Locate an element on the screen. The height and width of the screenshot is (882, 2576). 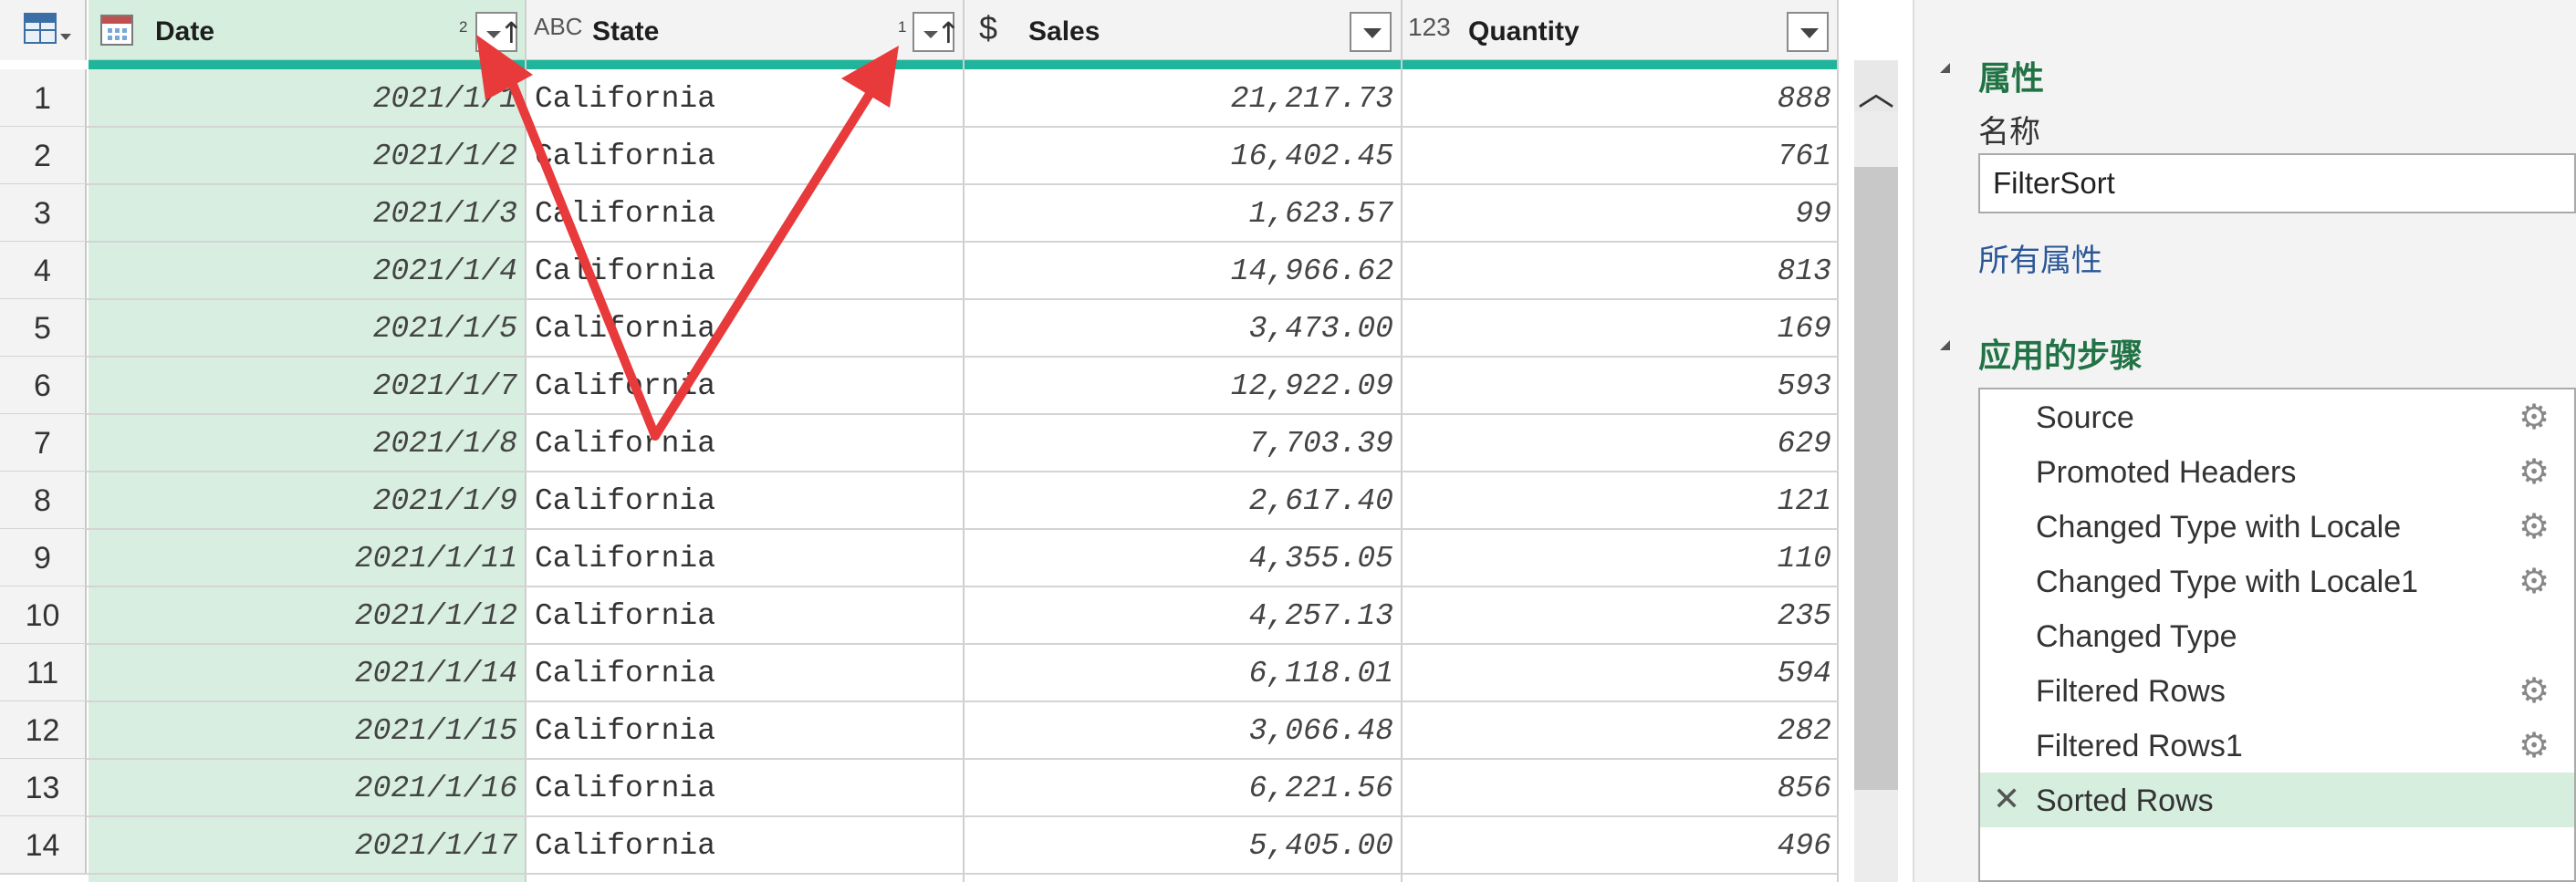
applied-step-item: Filtered Rows1 ⚙ is located at coordinates (2277, 746).